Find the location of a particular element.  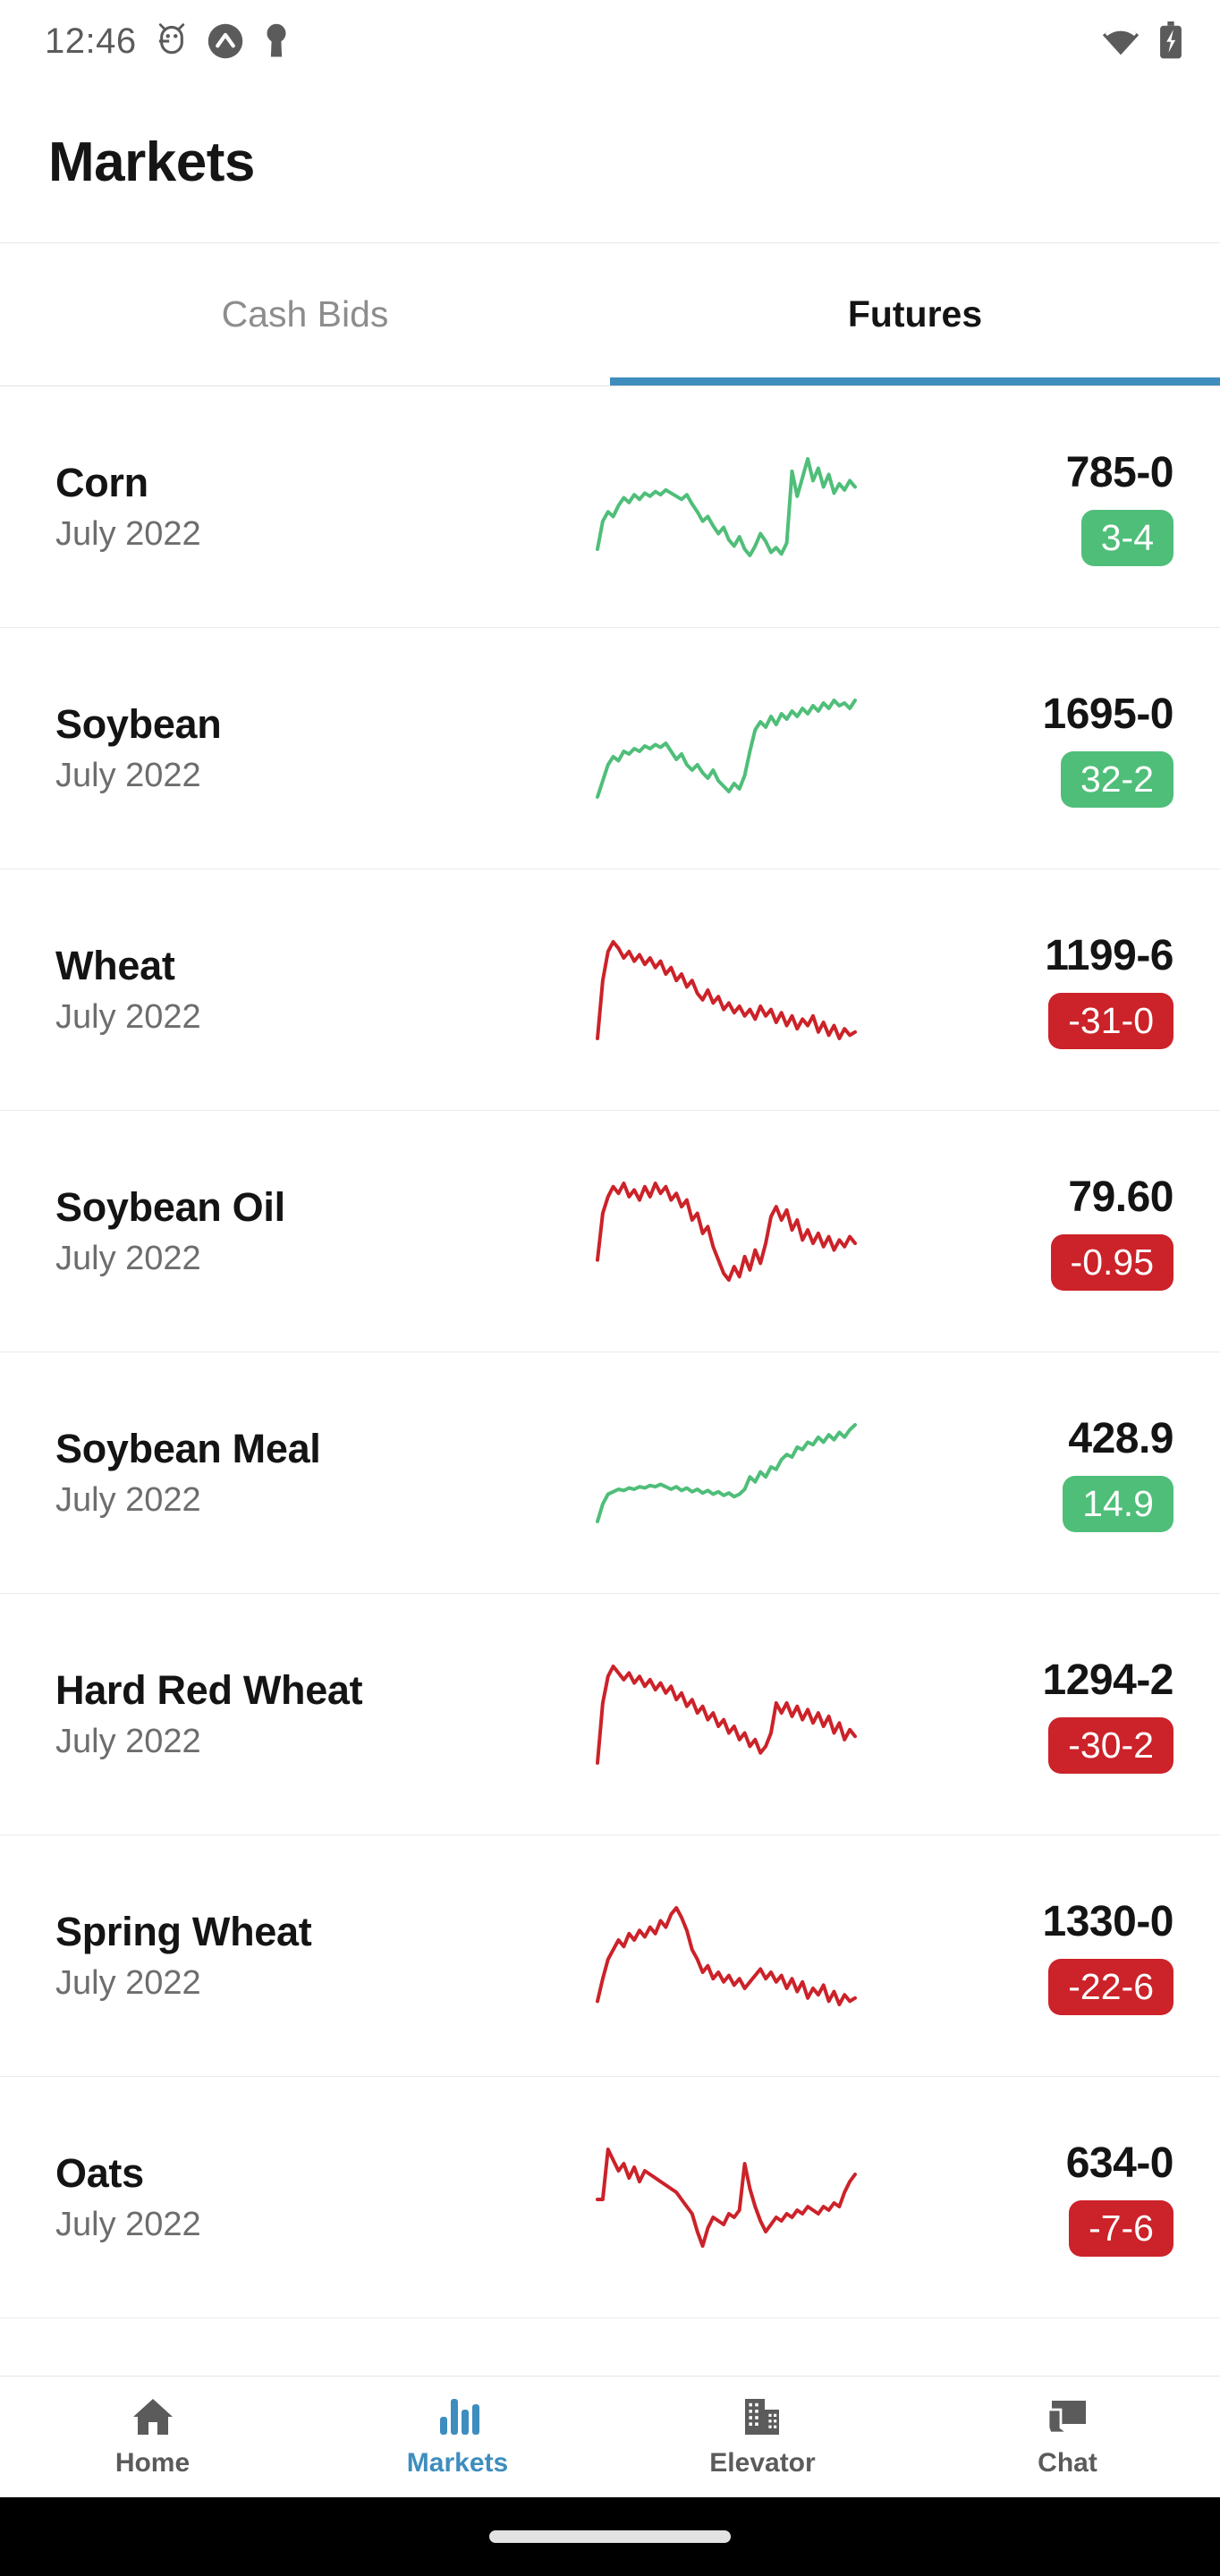

nav-item-elevator: Elevator is located at coordinates (763, 2437).